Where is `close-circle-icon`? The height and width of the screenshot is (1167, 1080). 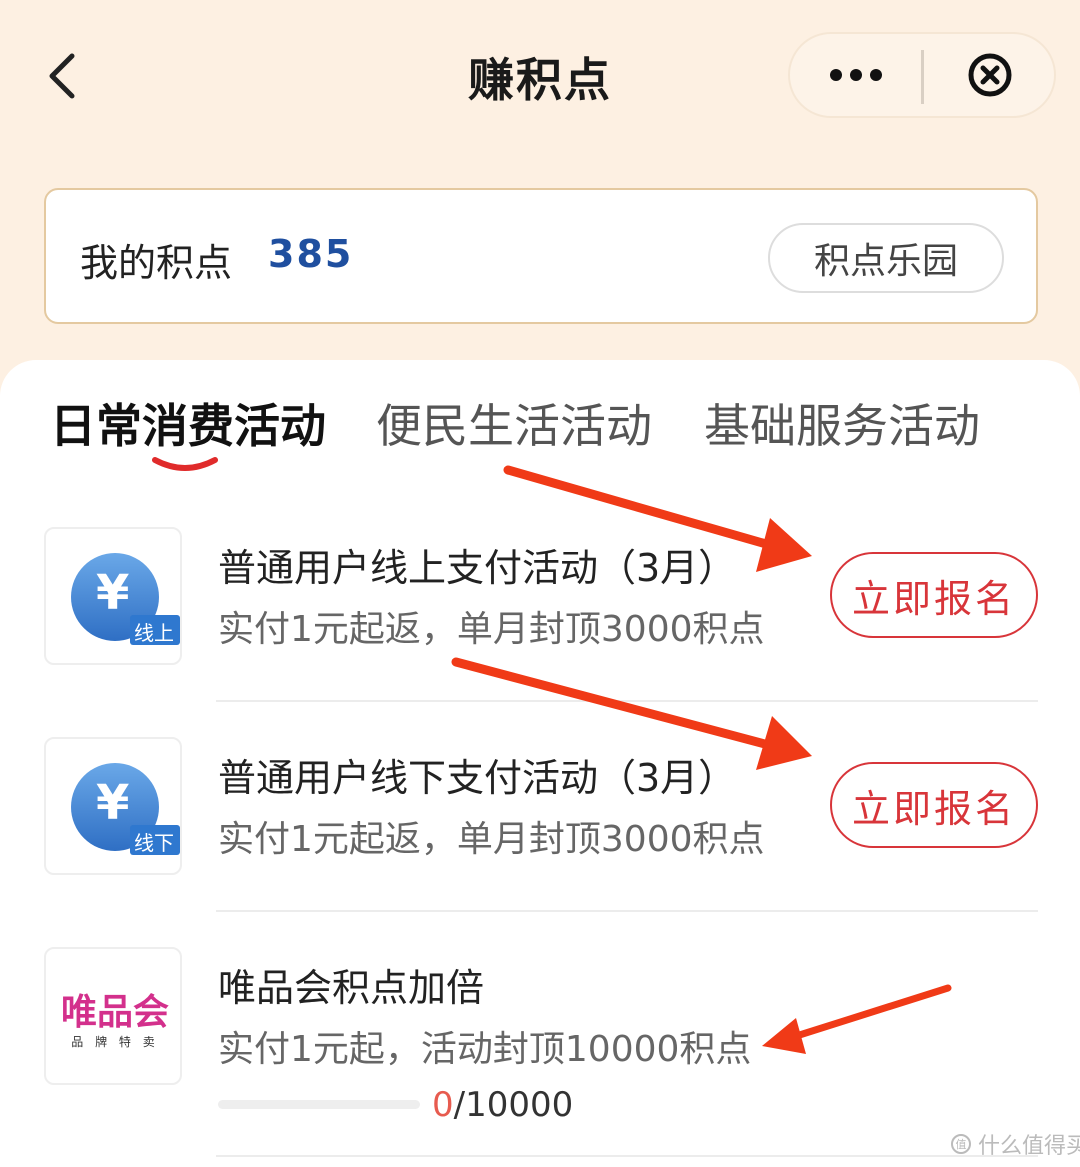
close-circle-icon is located at coordinates (990, 75).